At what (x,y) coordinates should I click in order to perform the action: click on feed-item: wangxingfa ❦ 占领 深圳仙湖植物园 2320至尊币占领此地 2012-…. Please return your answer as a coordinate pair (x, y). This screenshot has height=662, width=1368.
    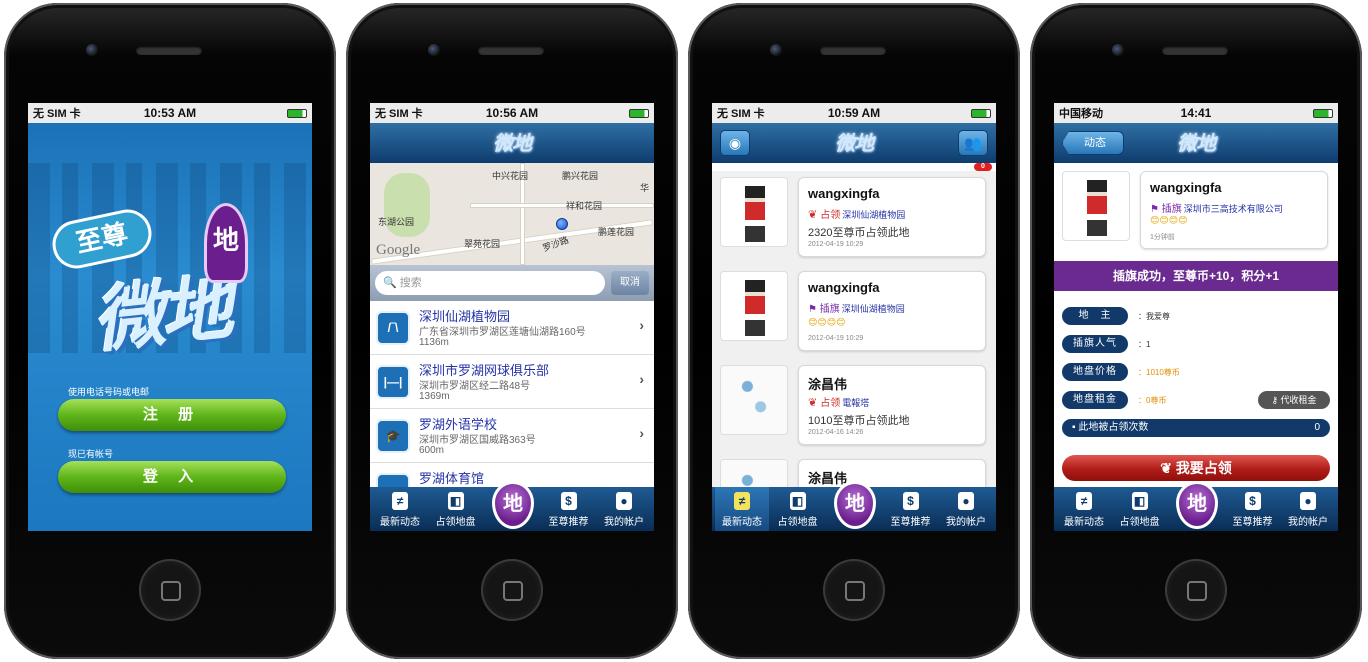
    Looking at the image, I should click on (854, 218).